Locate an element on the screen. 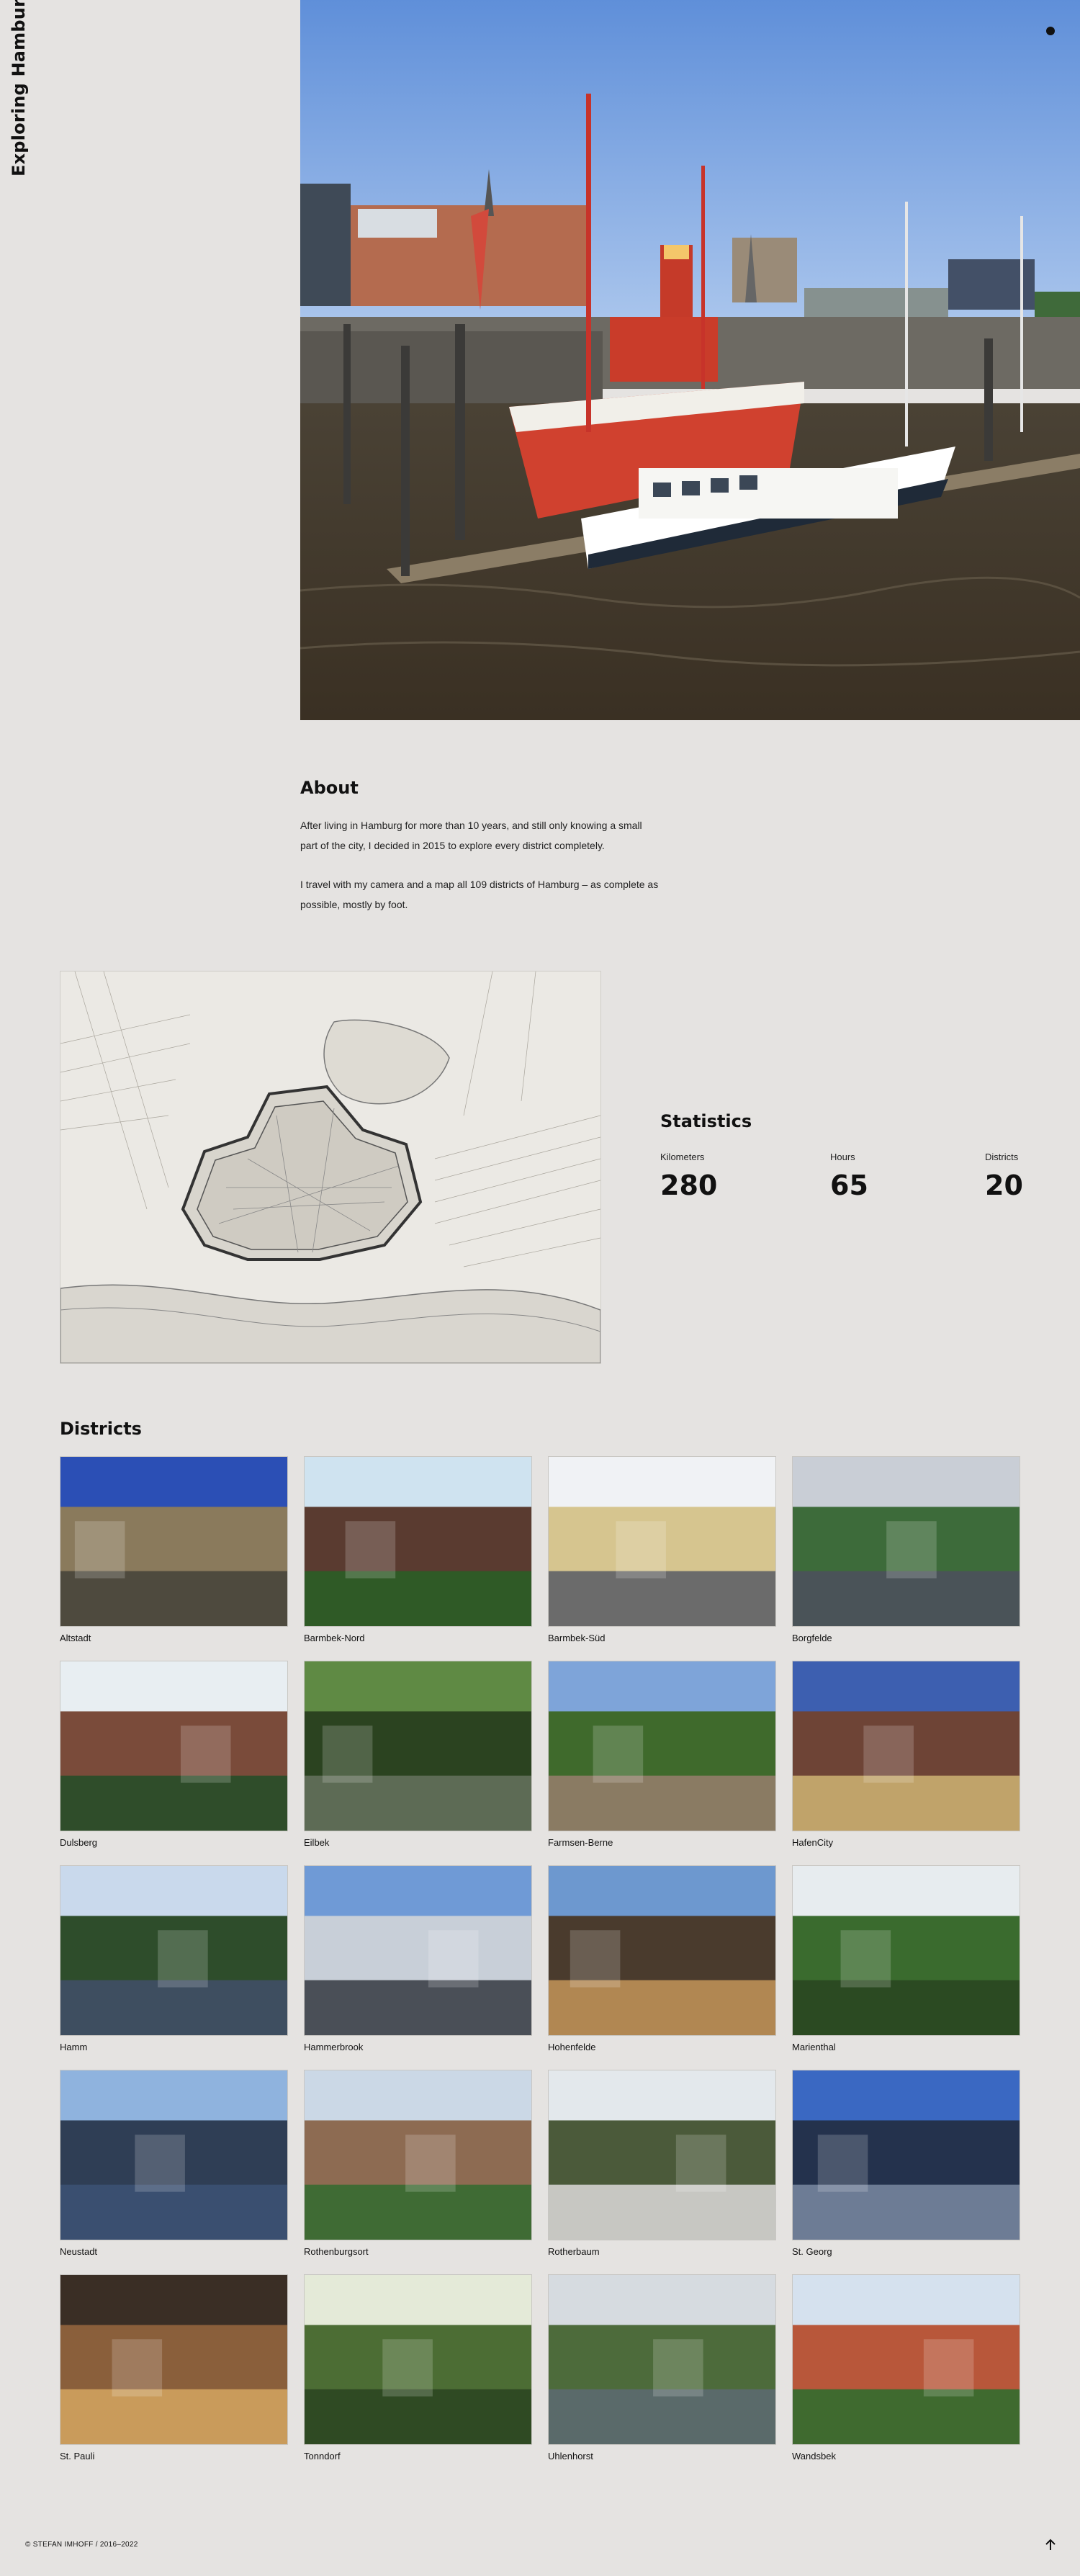  district-name: Hohenfelde is located at coordinates (662, 2047).